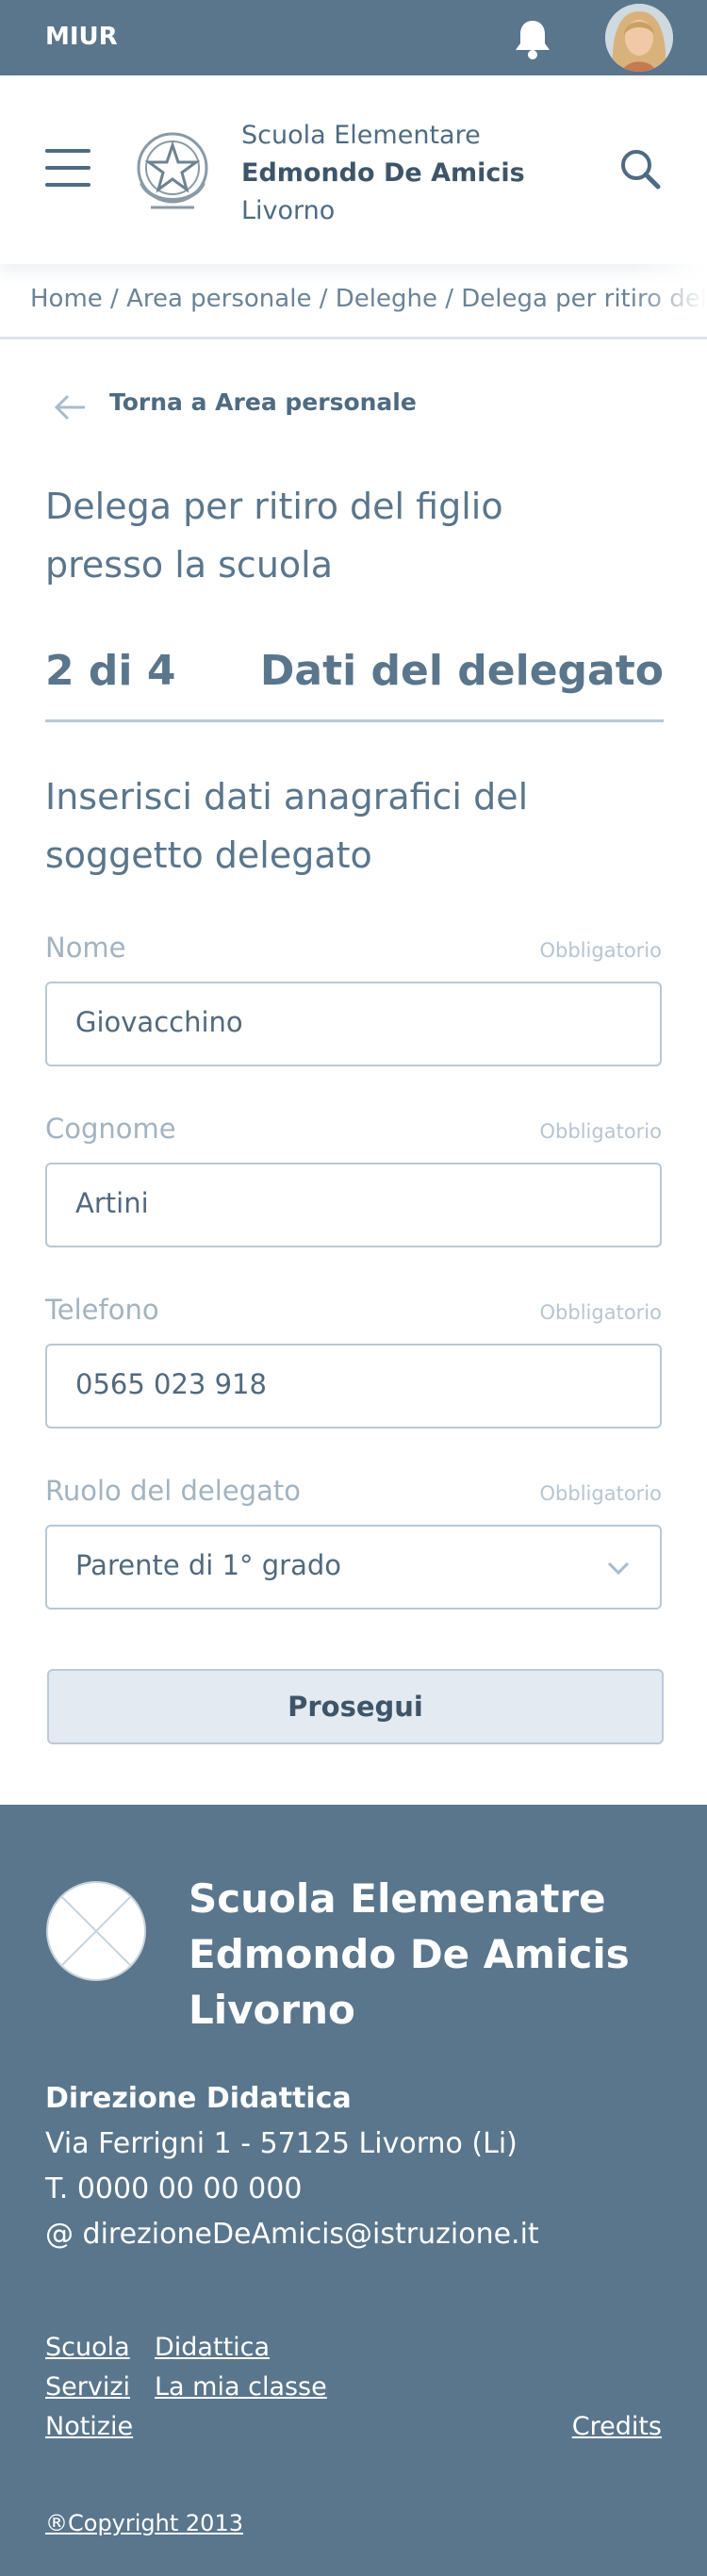 Image resolution: width=707 pixels, height=2576 pixels. Describe the element at coordinates (397, 1898) in the screenshot. I see `footer-school-line1: Scuola Elemenatre` at that location.